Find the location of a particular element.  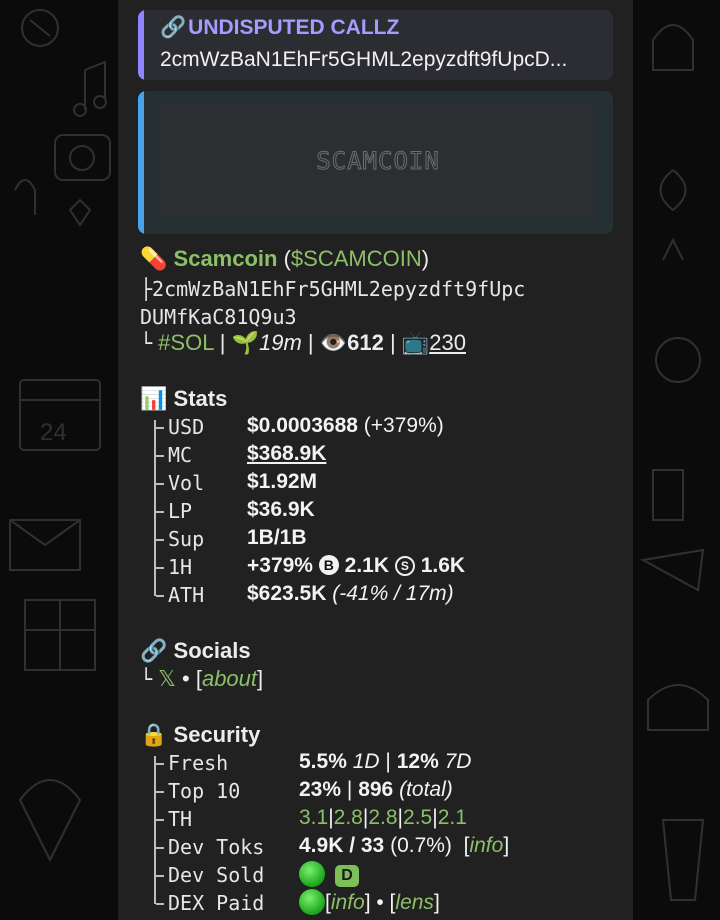

socials-line: └ 𝕏 • [about] is located at coordinates (202, 678).